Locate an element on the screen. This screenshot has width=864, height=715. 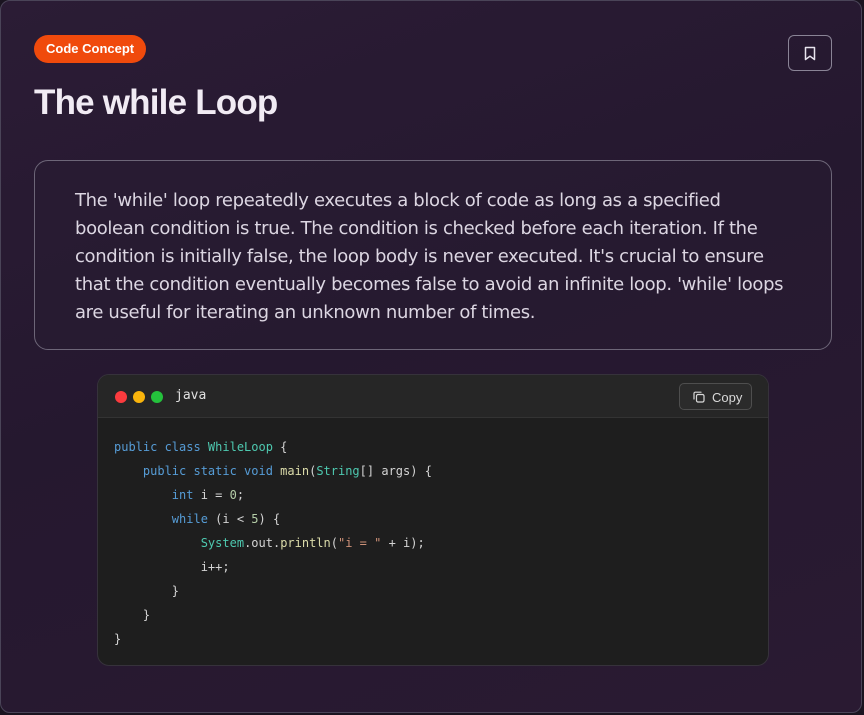
code-token: ) { is located at coordinates (269, 519).